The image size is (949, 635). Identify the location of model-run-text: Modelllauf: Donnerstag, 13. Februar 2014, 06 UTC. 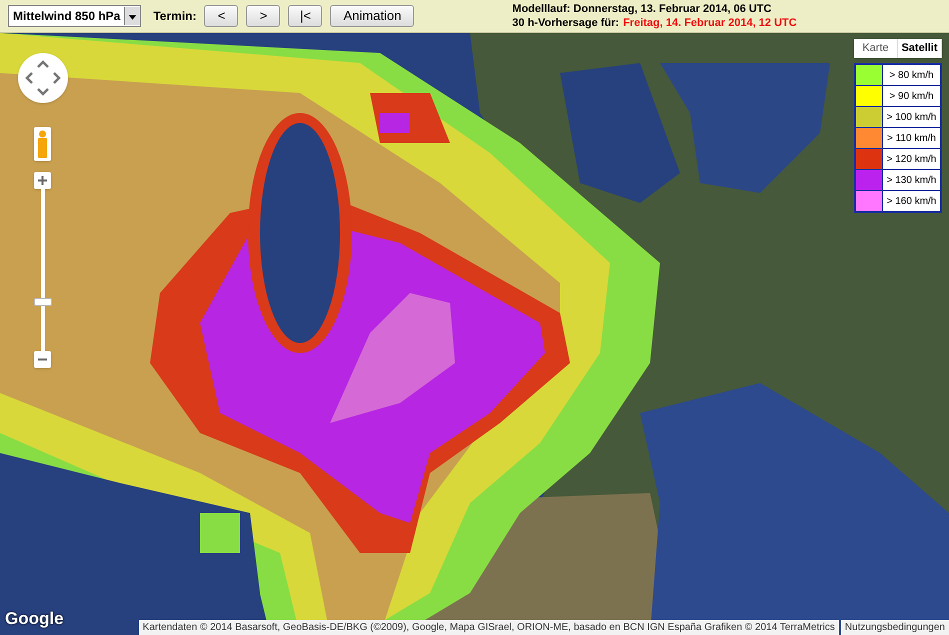
(642, 9).